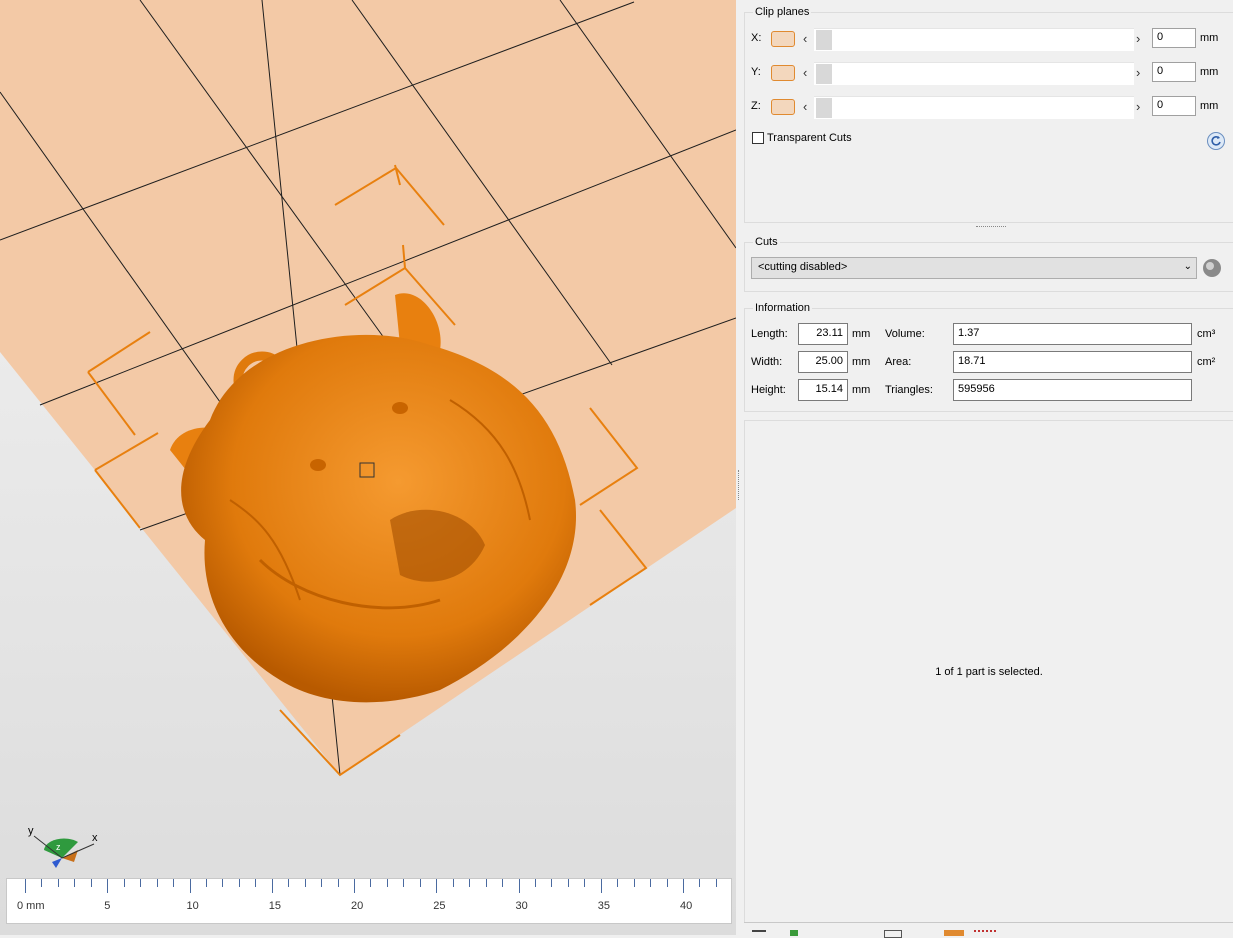  What do you see at coordinates (1138, 107) in the screenshot?
I see `clip-z-right-arrow: ›` at bounding box center [1138, 107].